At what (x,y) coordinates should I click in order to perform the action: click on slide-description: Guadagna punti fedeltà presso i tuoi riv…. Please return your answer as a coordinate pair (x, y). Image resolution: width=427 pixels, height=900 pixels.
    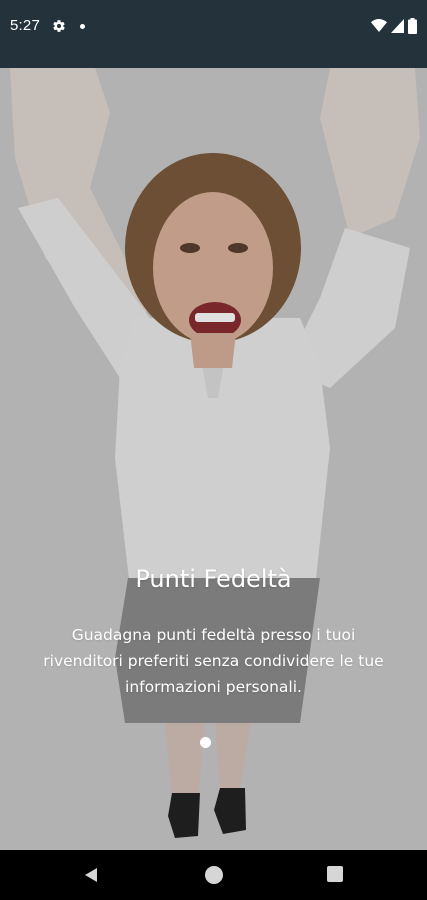
    Looking at the image, I should click on (213, 661).